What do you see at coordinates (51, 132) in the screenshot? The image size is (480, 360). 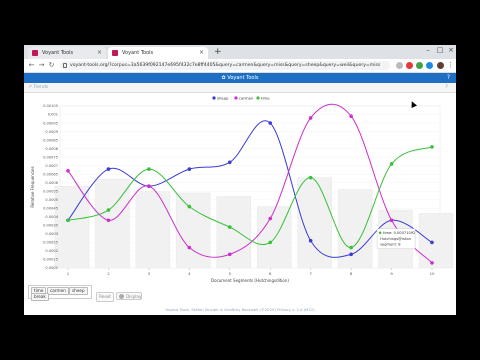 I see `y-tick-label: 0.0009` at bounding box center [51, 132].